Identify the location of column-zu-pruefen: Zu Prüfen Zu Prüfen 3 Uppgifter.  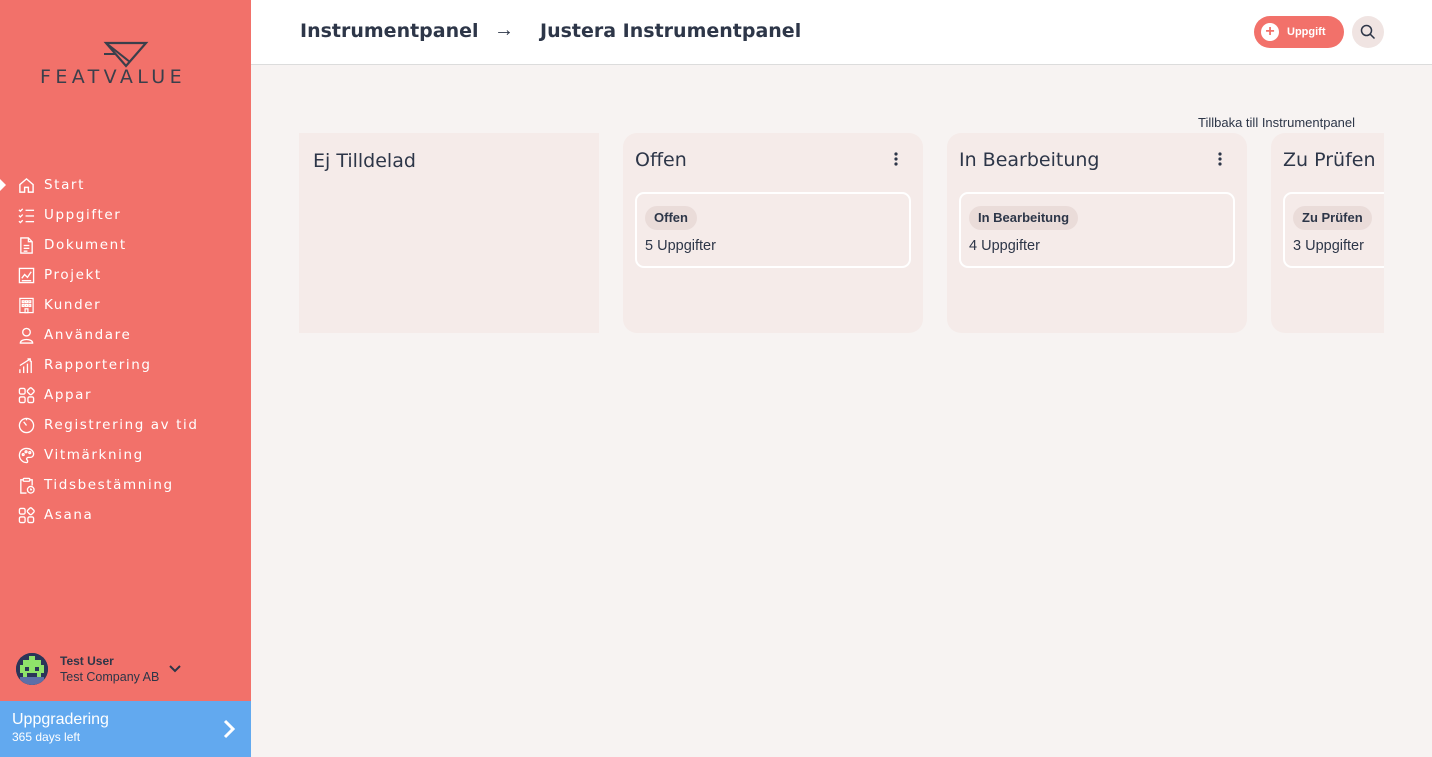
(1327, 233).